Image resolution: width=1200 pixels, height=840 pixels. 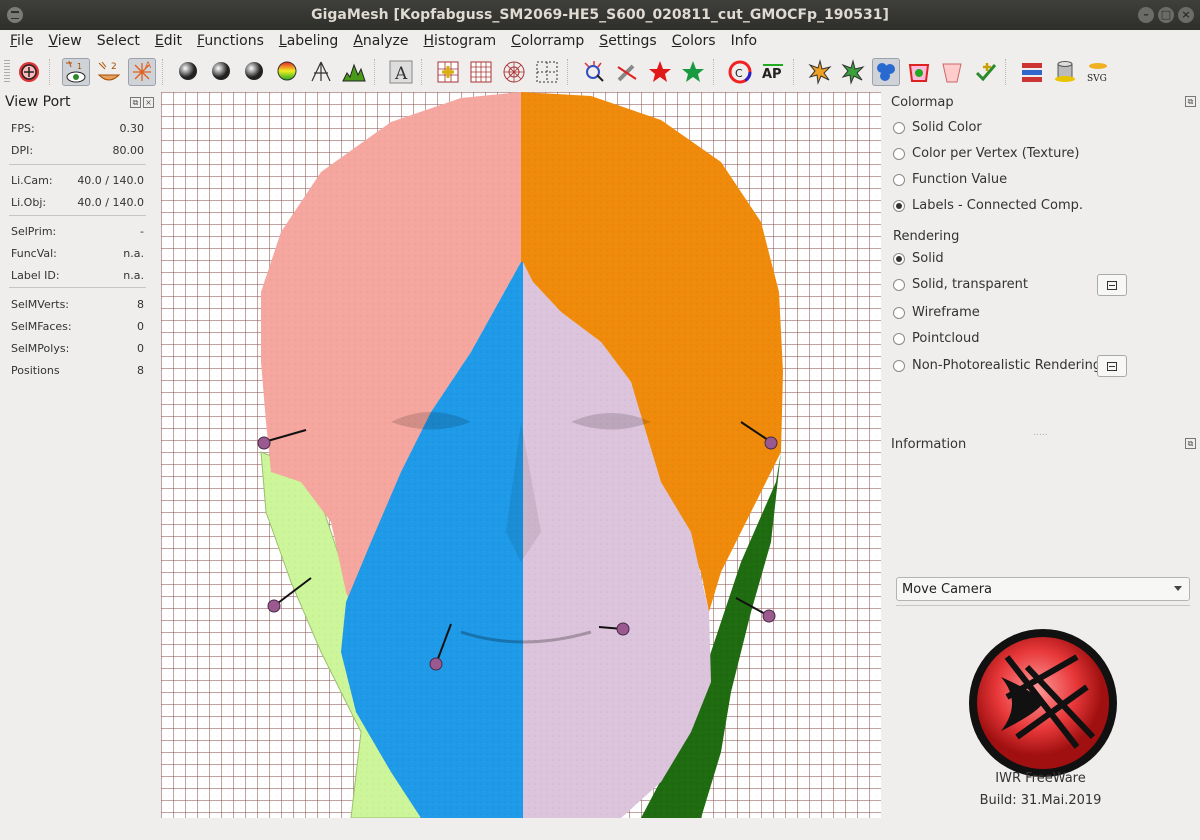 I want to click on svg-icon: SVG, so click(x=1098, y=72).